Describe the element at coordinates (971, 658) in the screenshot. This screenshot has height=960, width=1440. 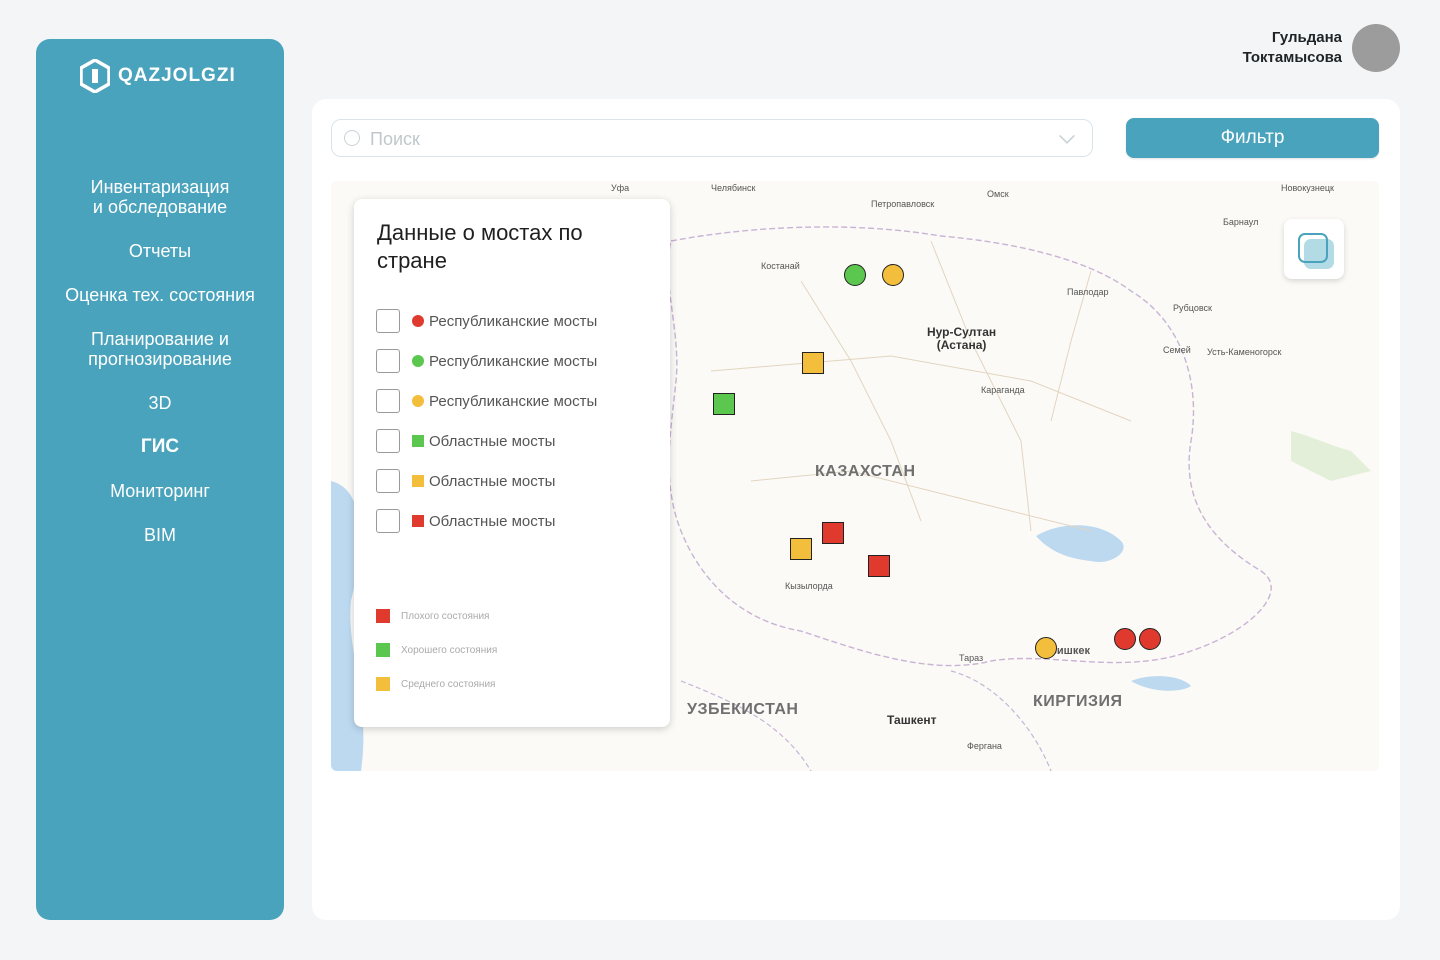
I see `city-label: Тараз` at that location.